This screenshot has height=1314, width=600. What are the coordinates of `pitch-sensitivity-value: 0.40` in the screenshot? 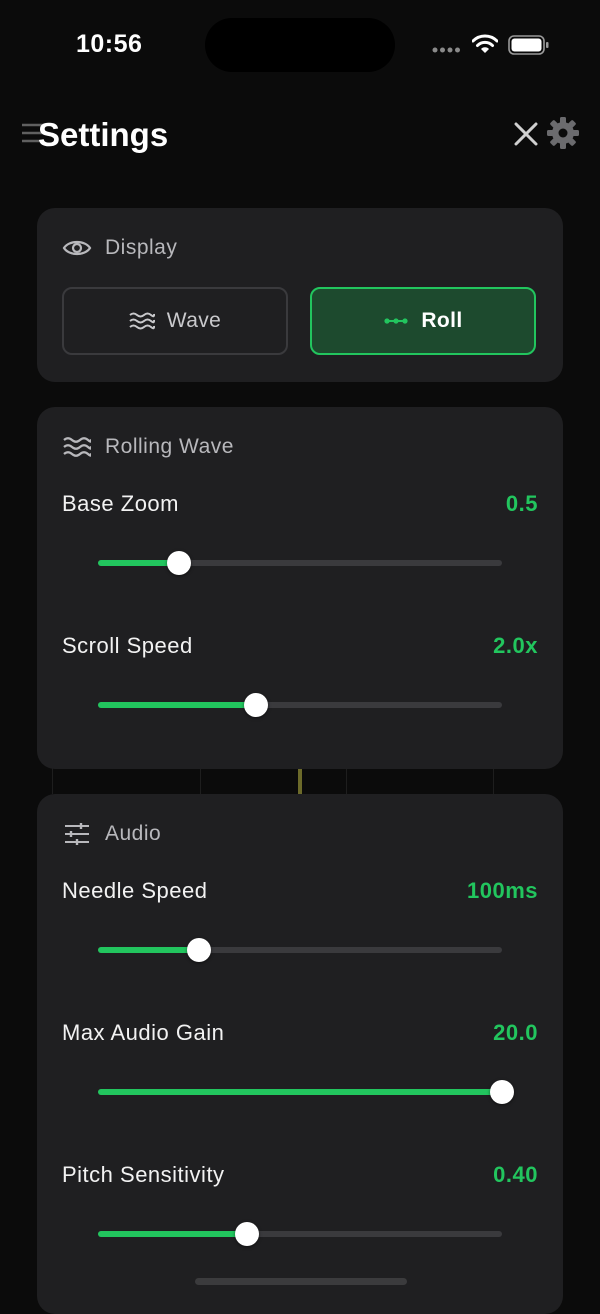 It's located at (515, 1174).